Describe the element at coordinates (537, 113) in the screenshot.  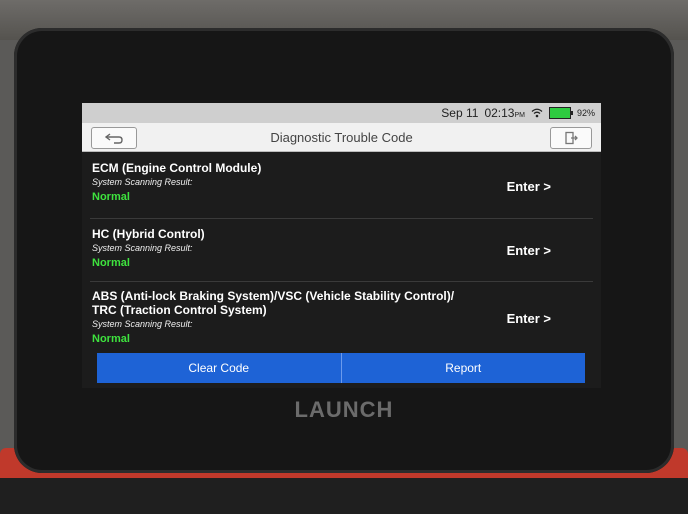
I see `wifi-icon` at that location.